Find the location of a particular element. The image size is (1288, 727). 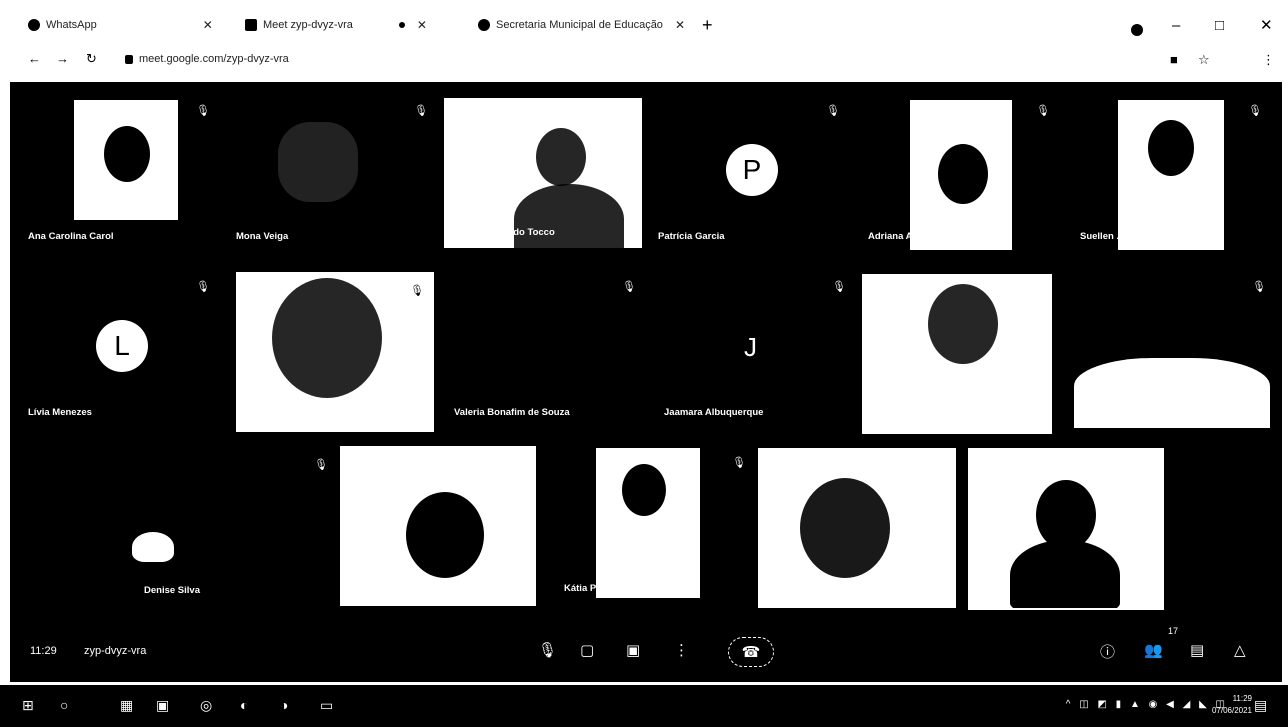

app-icon: ▭ is located at coordinates (326, 705).